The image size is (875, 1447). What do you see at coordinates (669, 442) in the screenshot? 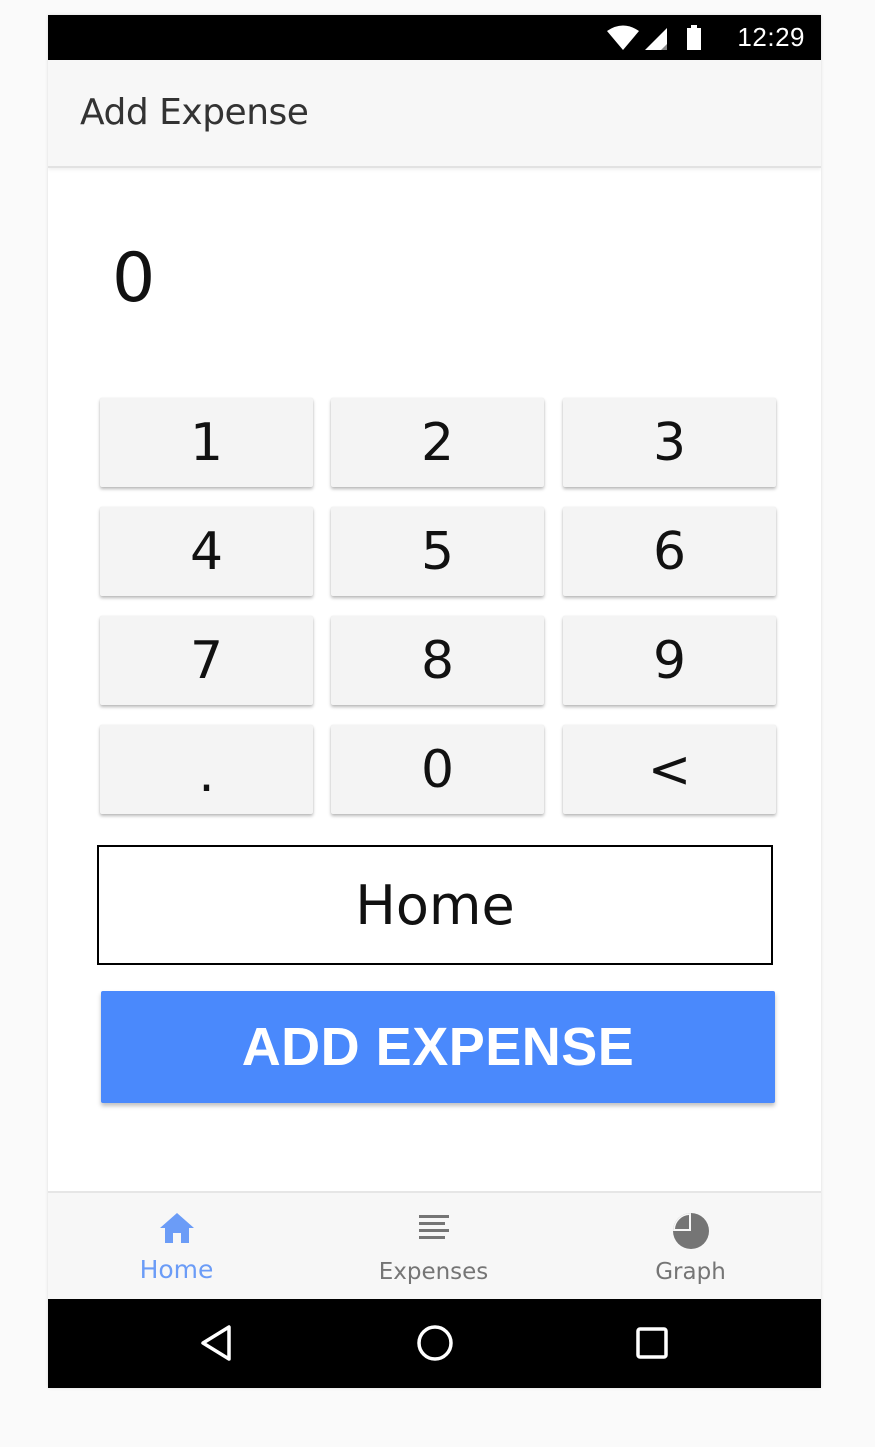
I see `key-3: 3` at bounding box center [669, 442].